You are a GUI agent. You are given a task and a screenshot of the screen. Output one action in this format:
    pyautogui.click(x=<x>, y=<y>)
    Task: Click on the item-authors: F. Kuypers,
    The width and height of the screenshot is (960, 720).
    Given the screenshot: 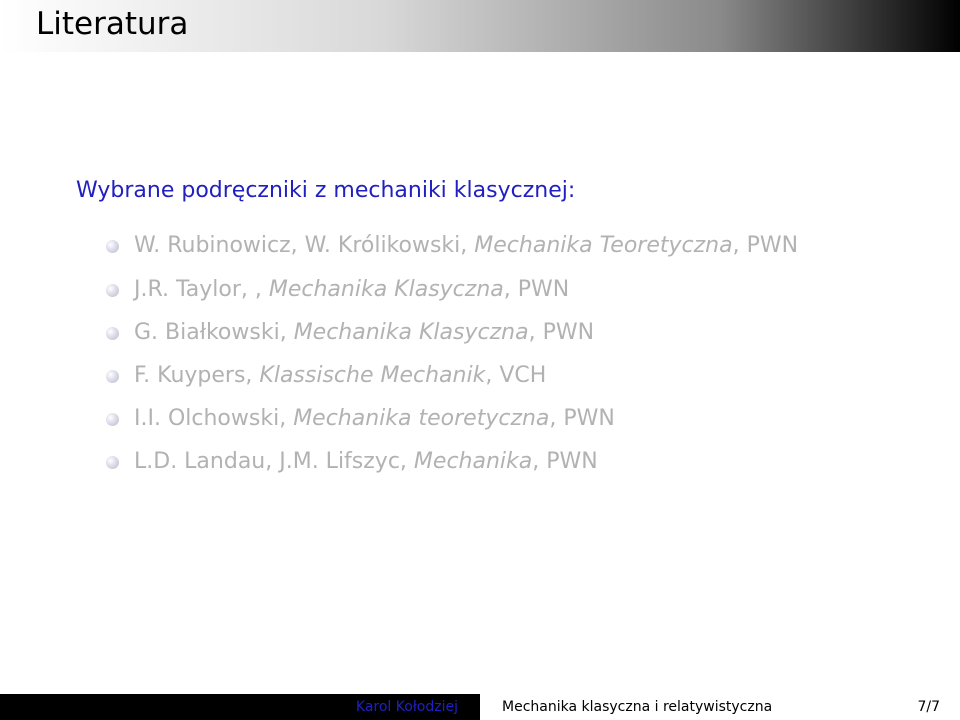 What is the action you would take?
    pyautogui.click(x=197, y=375)
    